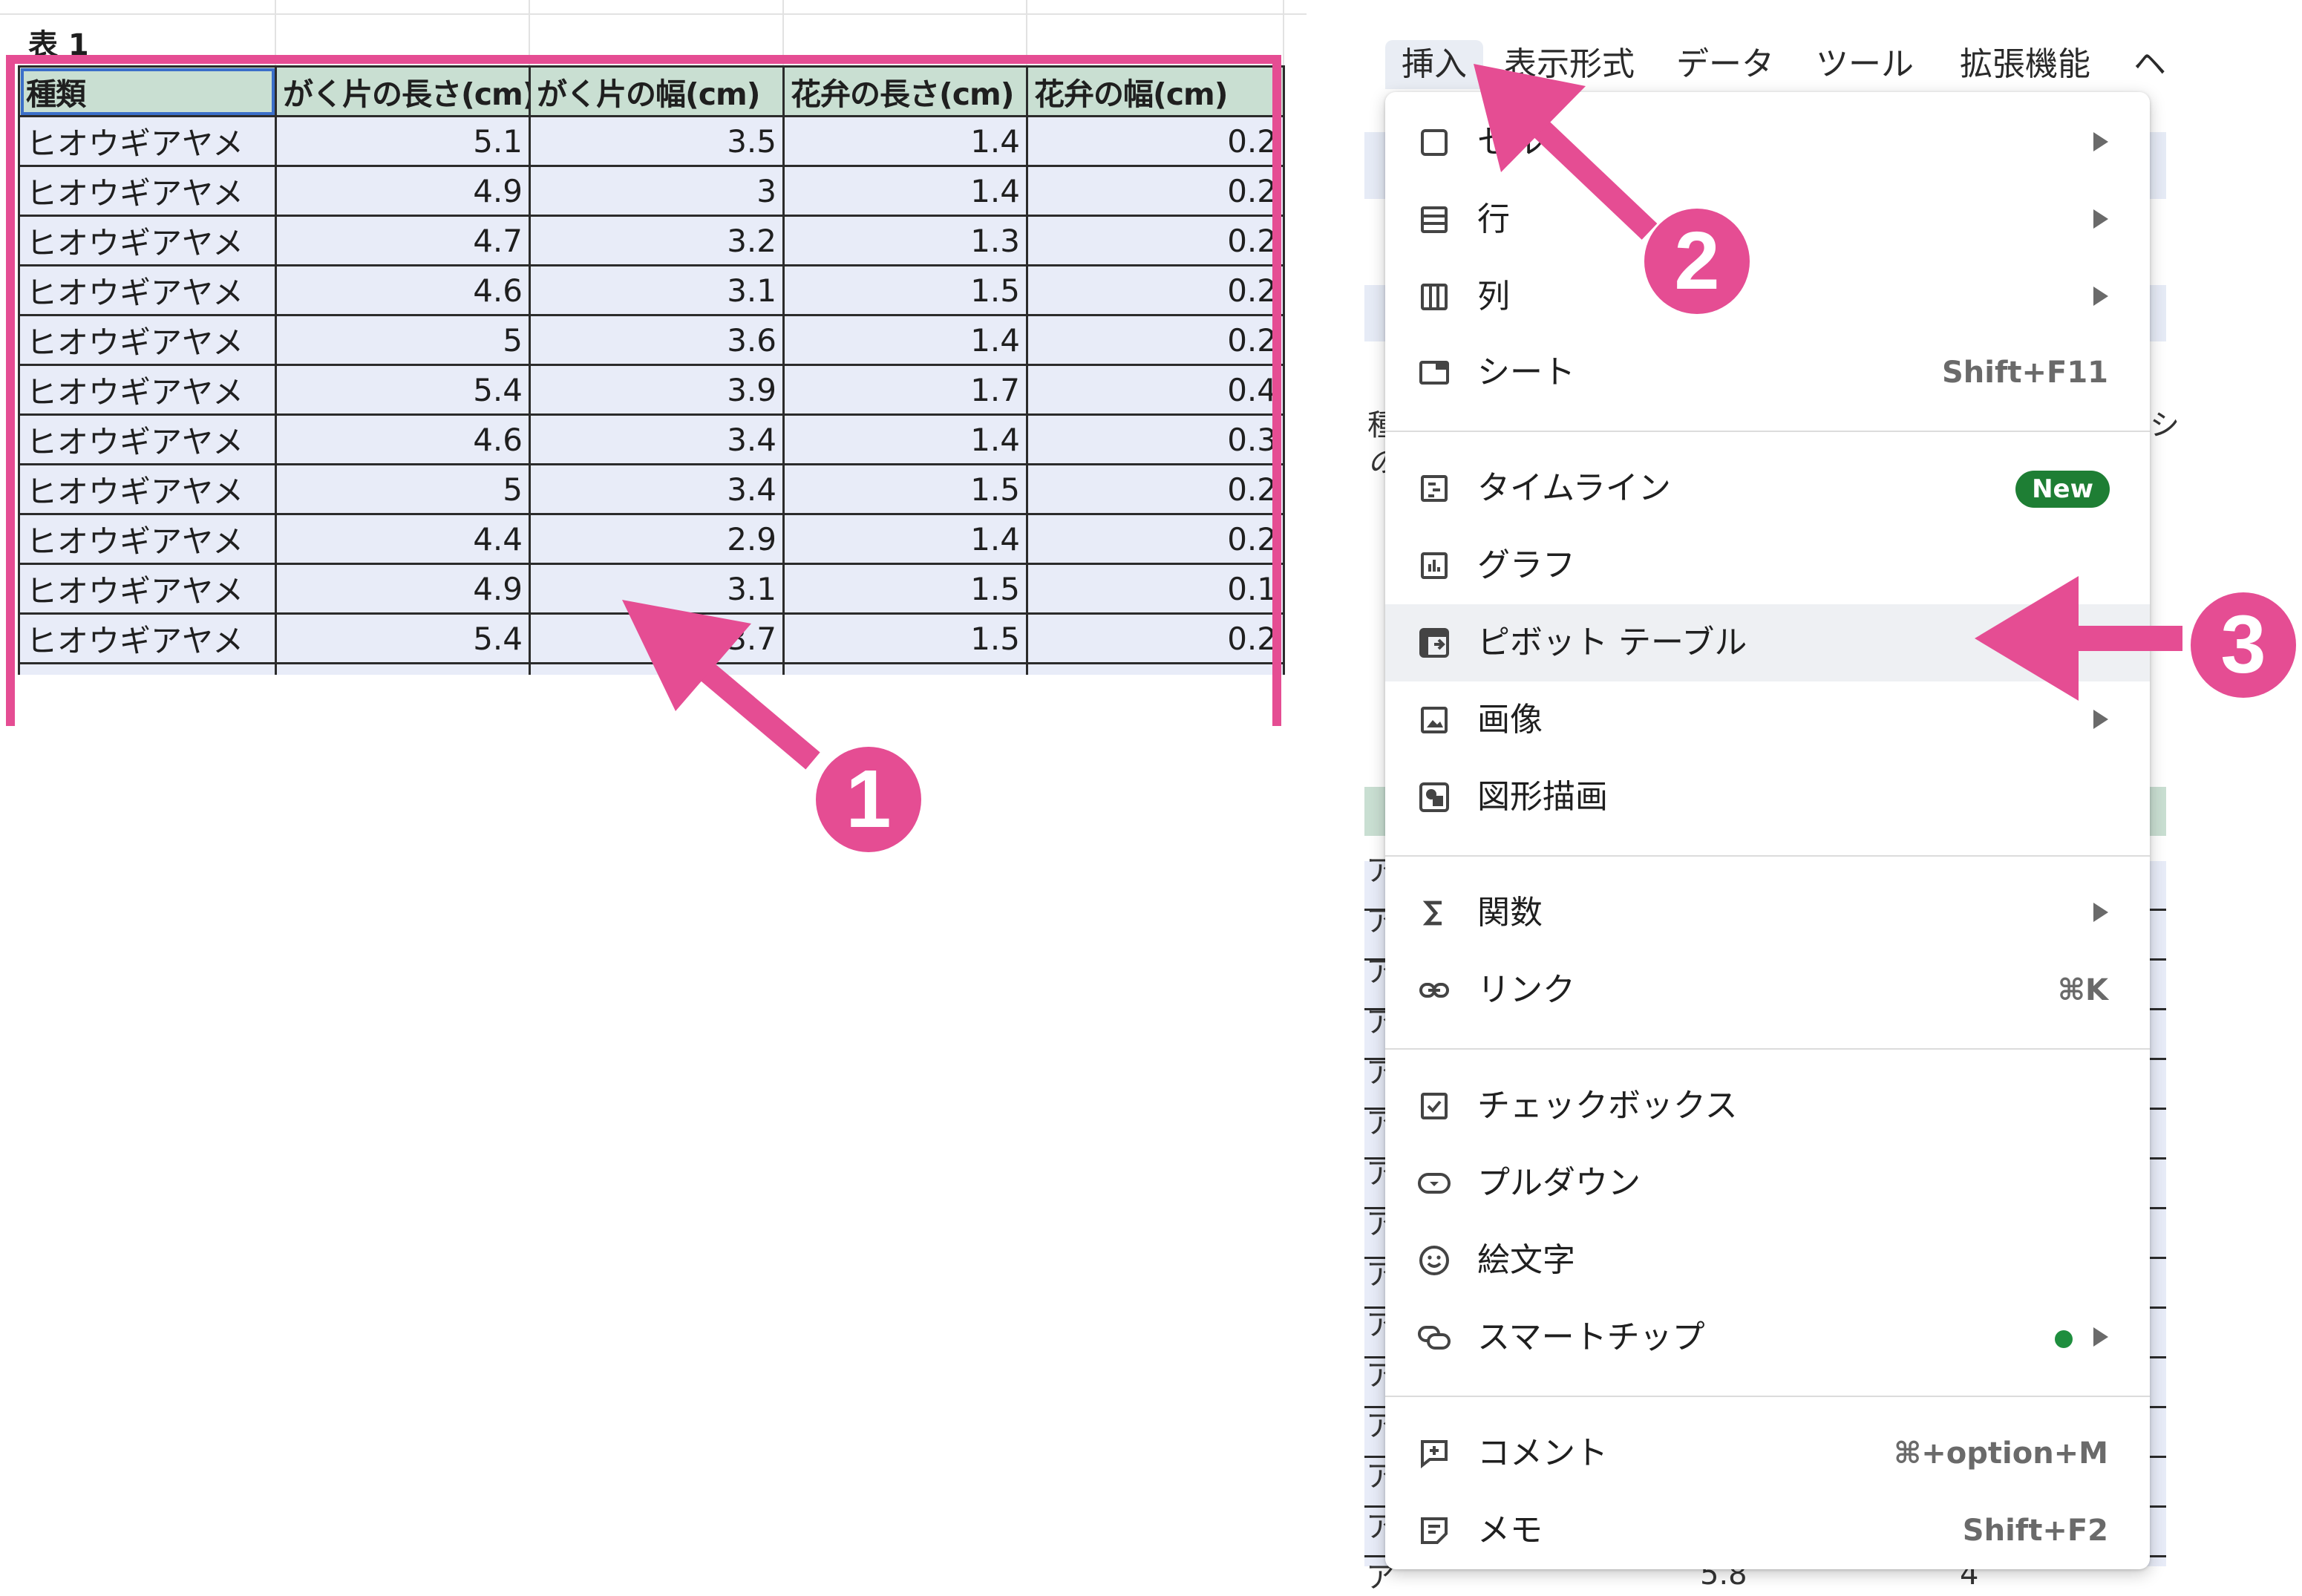 This screenshot has width=2302, height=1596. What do you see at coordinates (1768, 798) in the screenshot?
I see `menu-item-drawing: 図形描画` at bounding box center [1768, 798].